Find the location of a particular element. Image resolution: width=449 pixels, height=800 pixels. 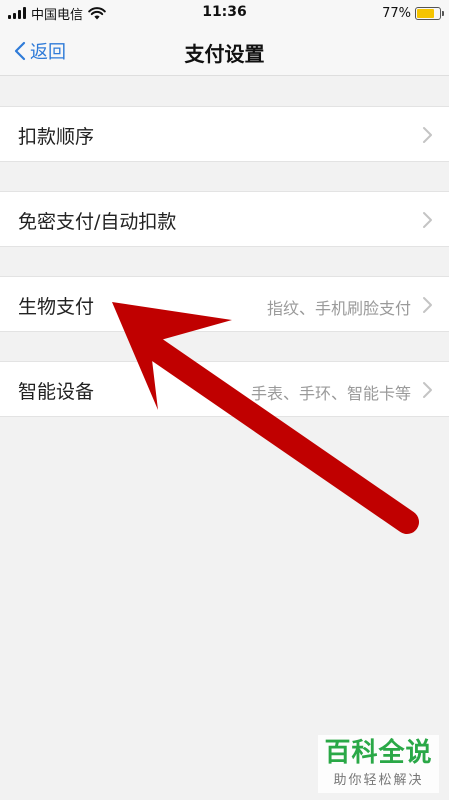

battery-fill is located at coordinates (425, 13).